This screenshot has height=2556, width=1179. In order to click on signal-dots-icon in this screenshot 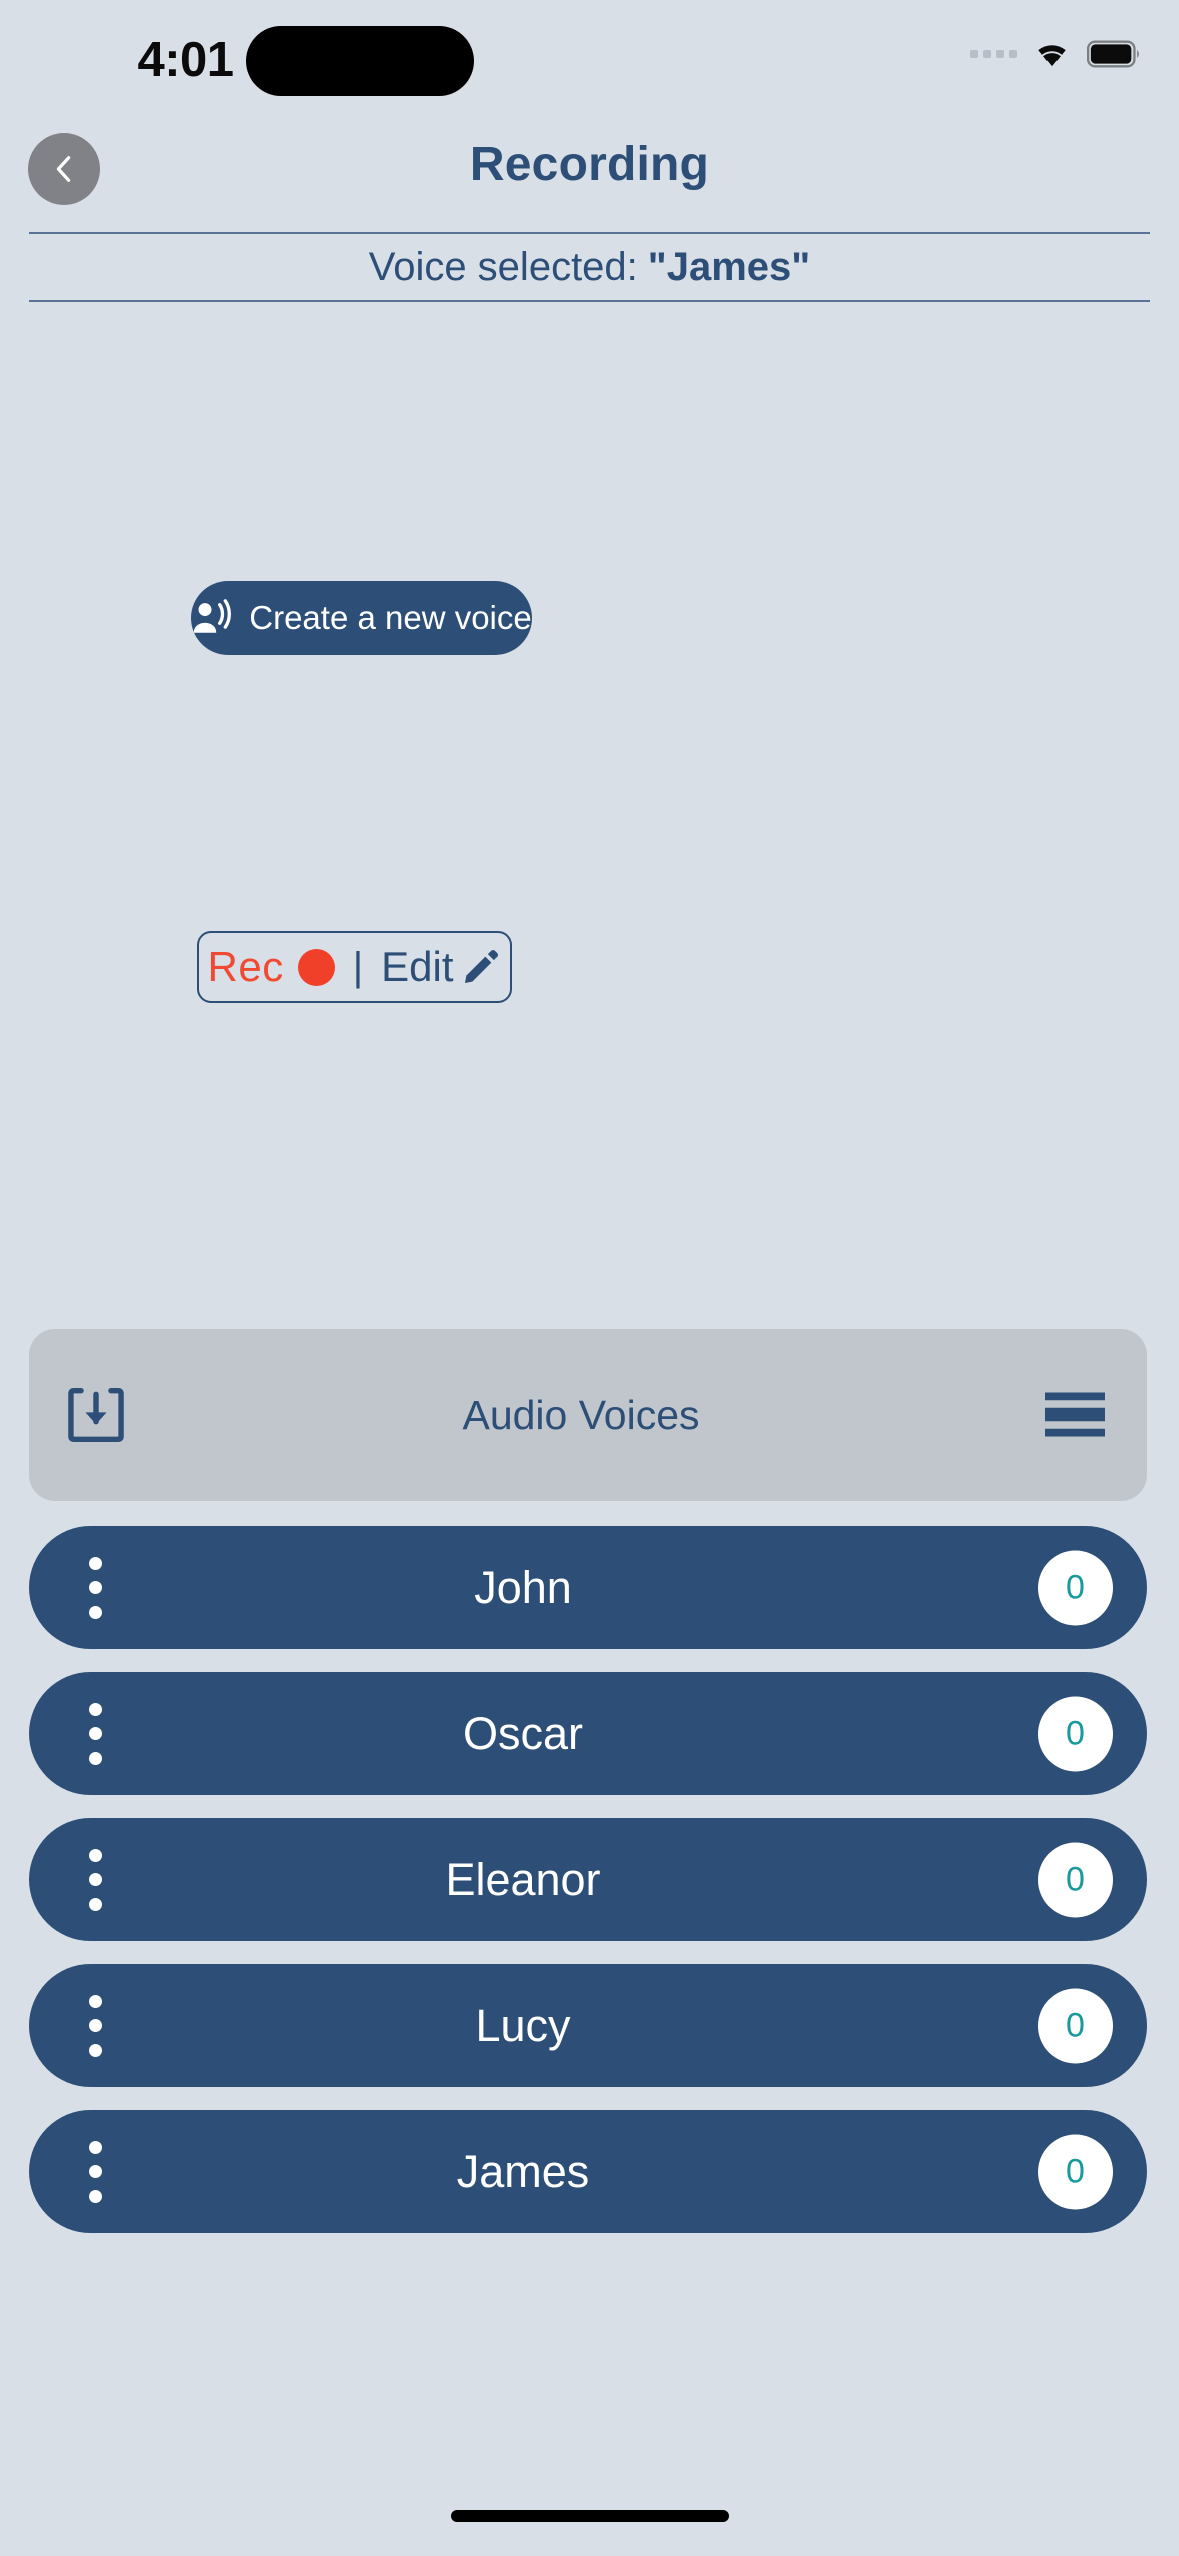, I will do `click(993, 54)`.